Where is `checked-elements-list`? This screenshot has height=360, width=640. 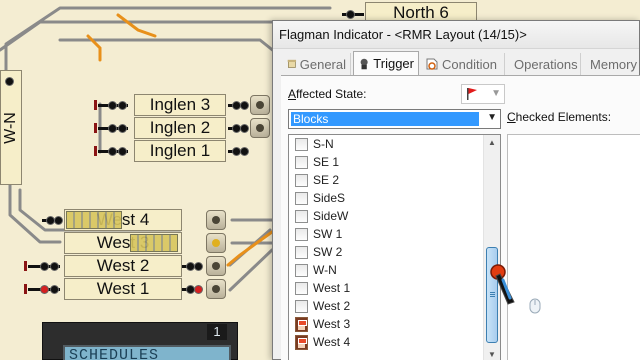 checked-elements-list is located at coordinates (573, 247).